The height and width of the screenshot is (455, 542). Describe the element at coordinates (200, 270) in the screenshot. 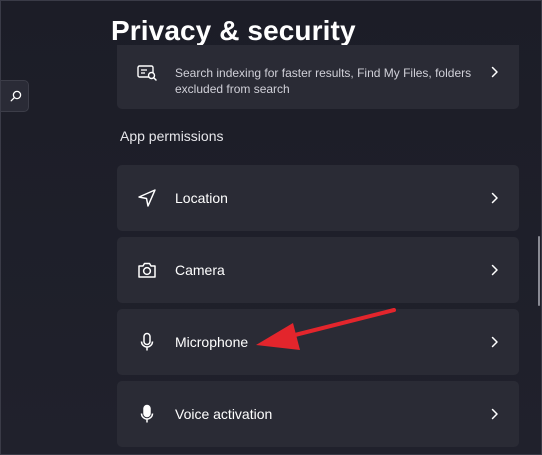

I see `permission-label: Camera` at that location.